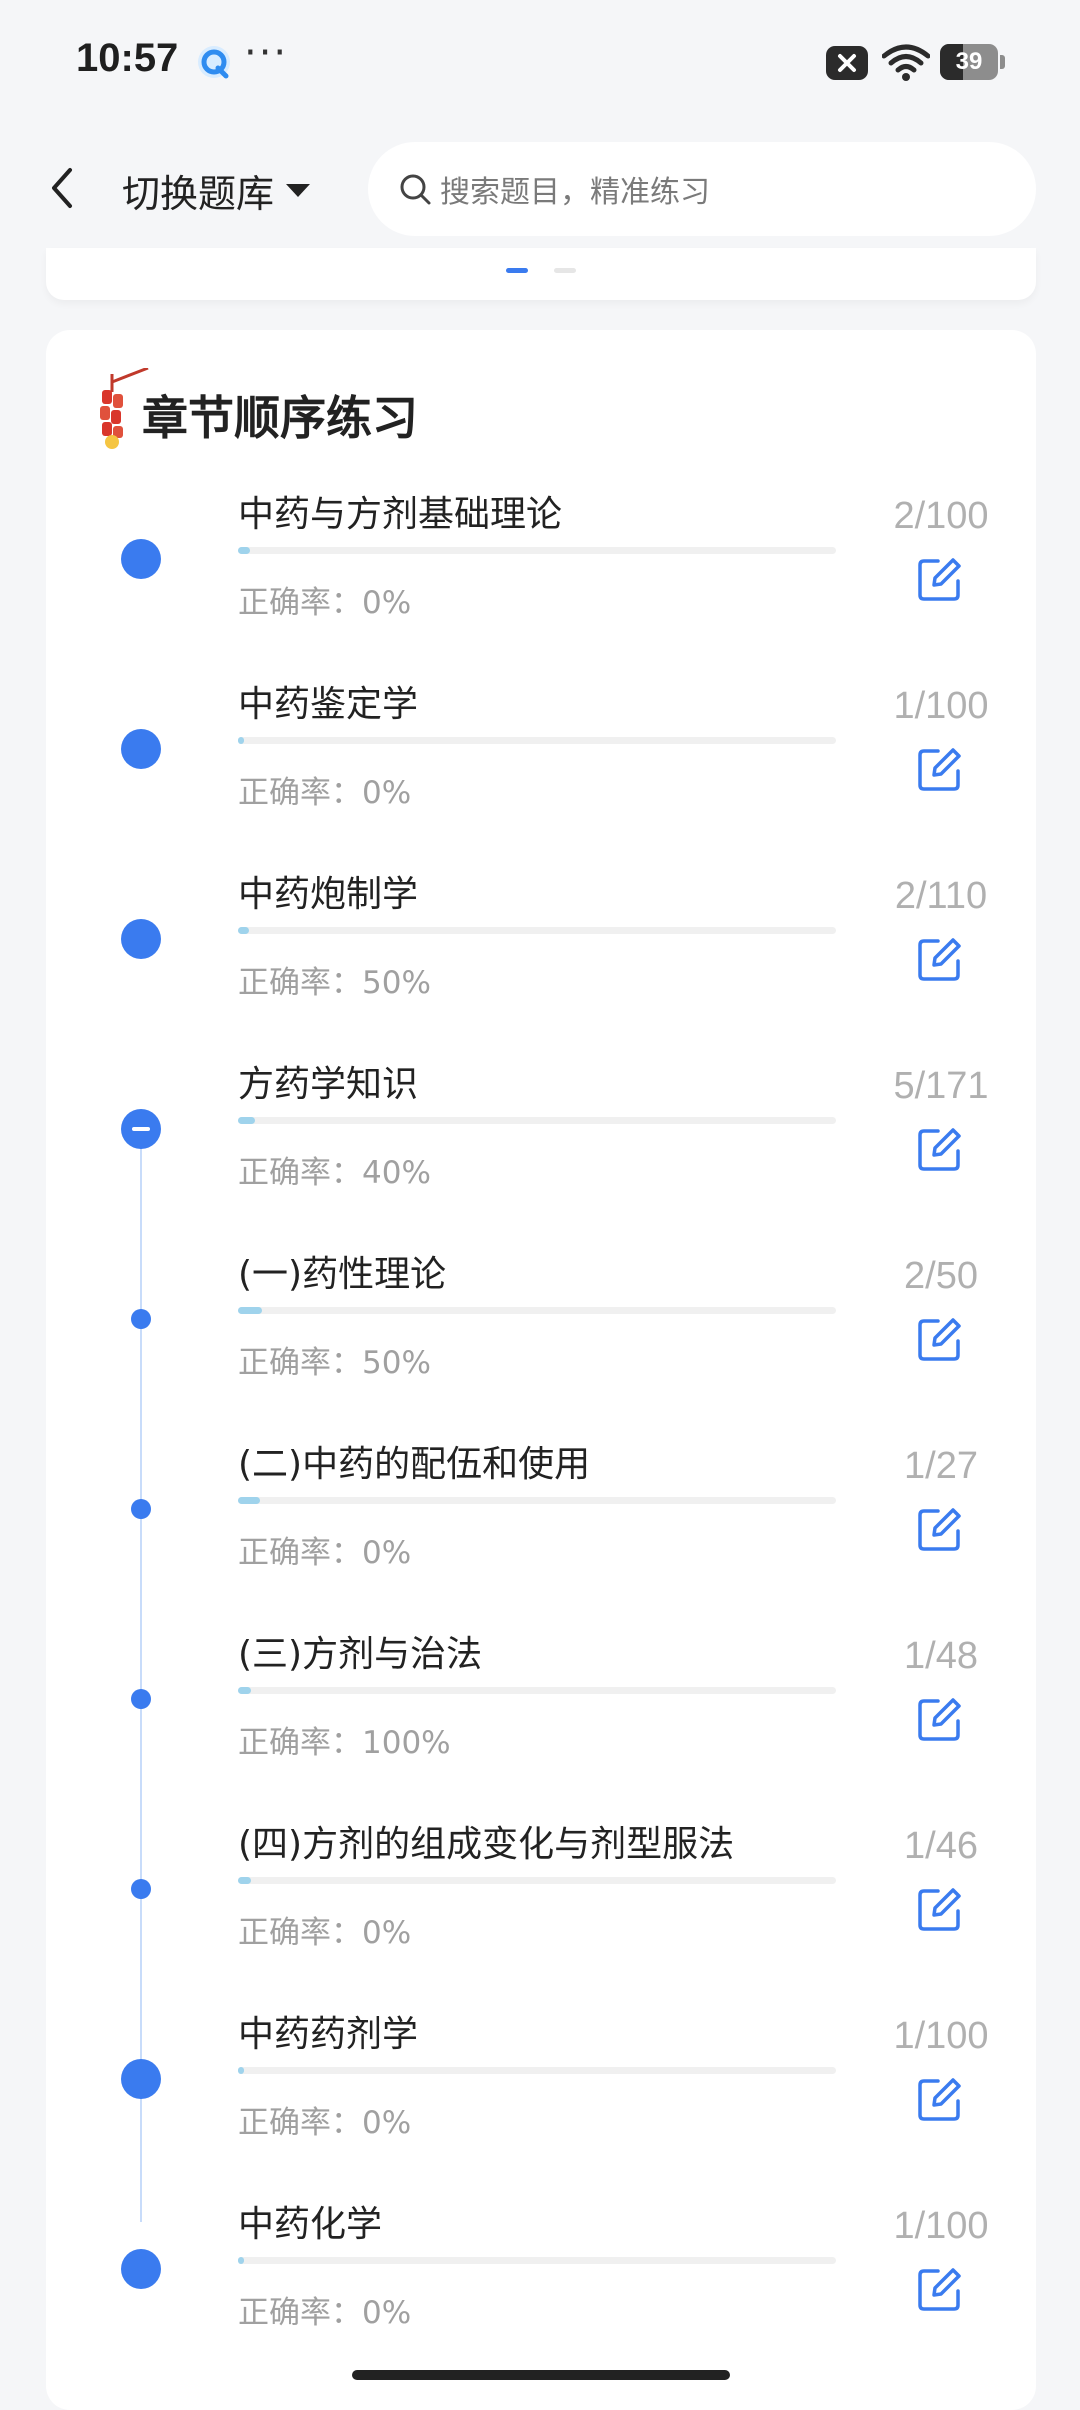 Image resolution: width=1080 pixels, height=2410 pixels. I want to click on chapter-item: 中药化学正确率：0% 1/100, so click(541, 2290).